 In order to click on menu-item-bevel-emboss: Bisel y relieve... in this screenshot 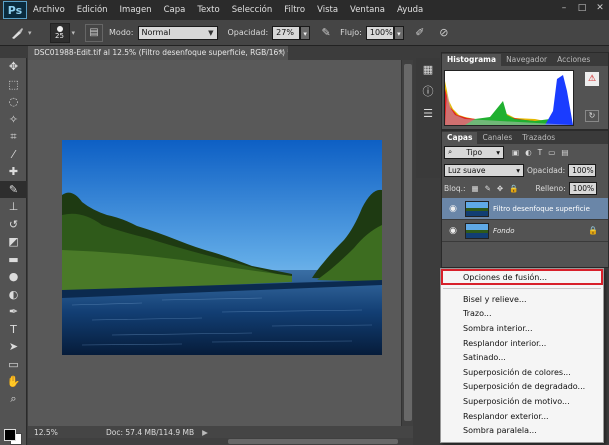, I will do `click(522, 299)`.